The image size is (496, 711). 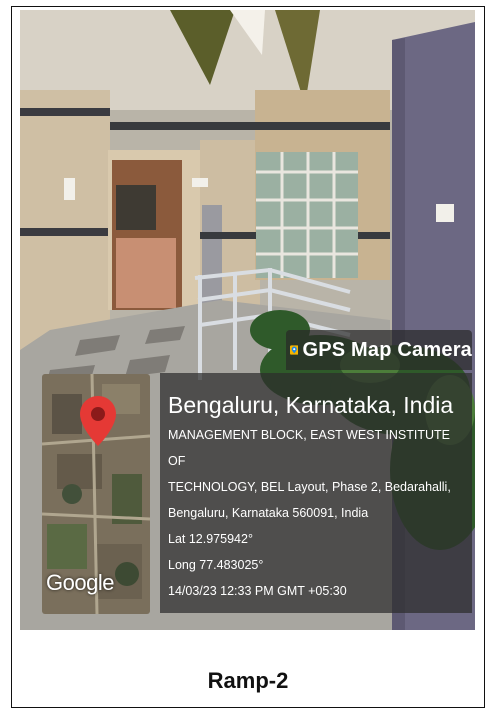 I want to click on gps-map-camera-badge: GPS Map Camera, so click(x=379, y=350).